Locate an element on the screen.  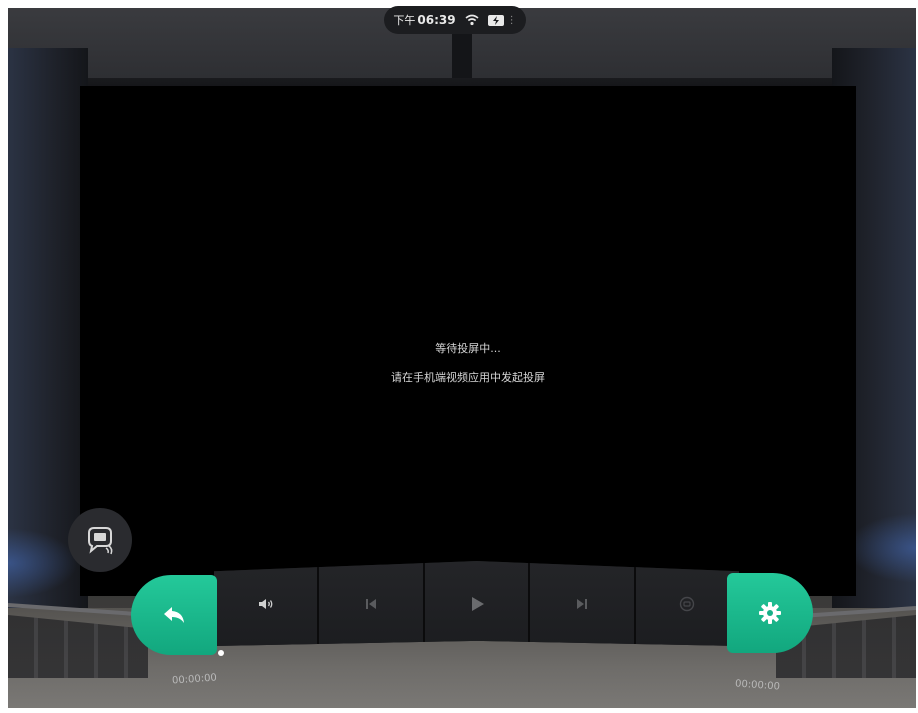
play-button is located at coordinates (477, 603).